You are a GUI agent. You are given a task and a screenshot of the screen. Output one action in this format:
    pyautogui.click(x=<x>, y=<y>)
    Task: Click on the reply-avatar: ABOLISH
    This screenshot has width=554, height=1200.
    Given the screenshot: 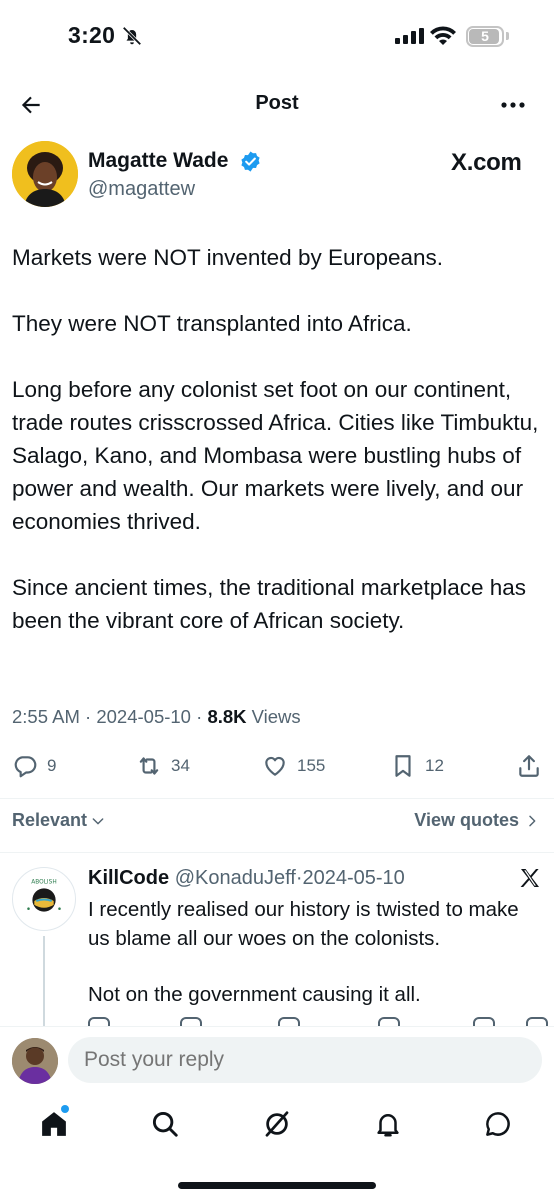 What is the action you would take?
    pyautogui.click(x=44, y=899)
    